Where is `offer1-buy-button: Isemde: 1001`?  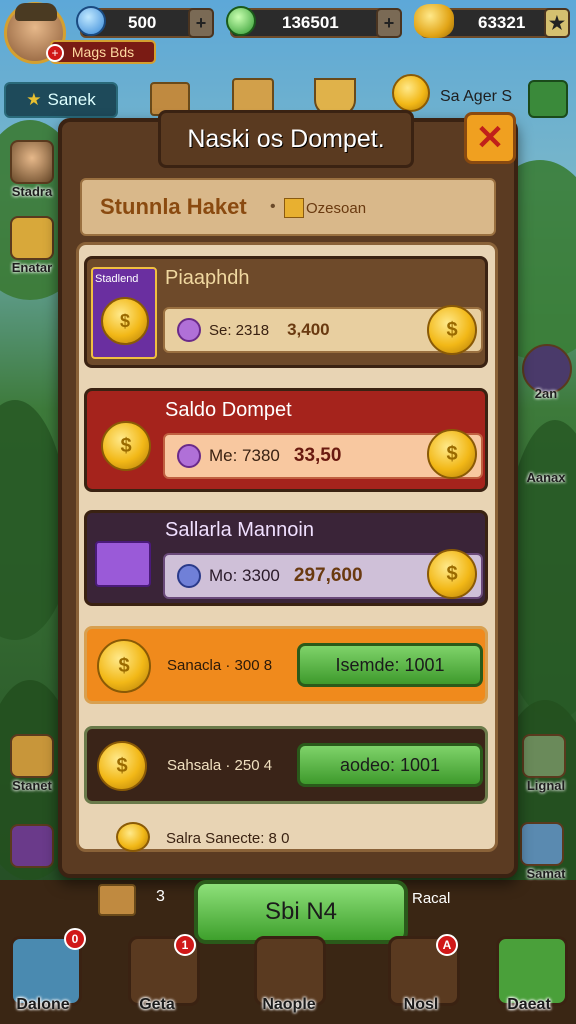
offer1-buy-button: Isemde: 1001 is located at coordinates (390, 665).